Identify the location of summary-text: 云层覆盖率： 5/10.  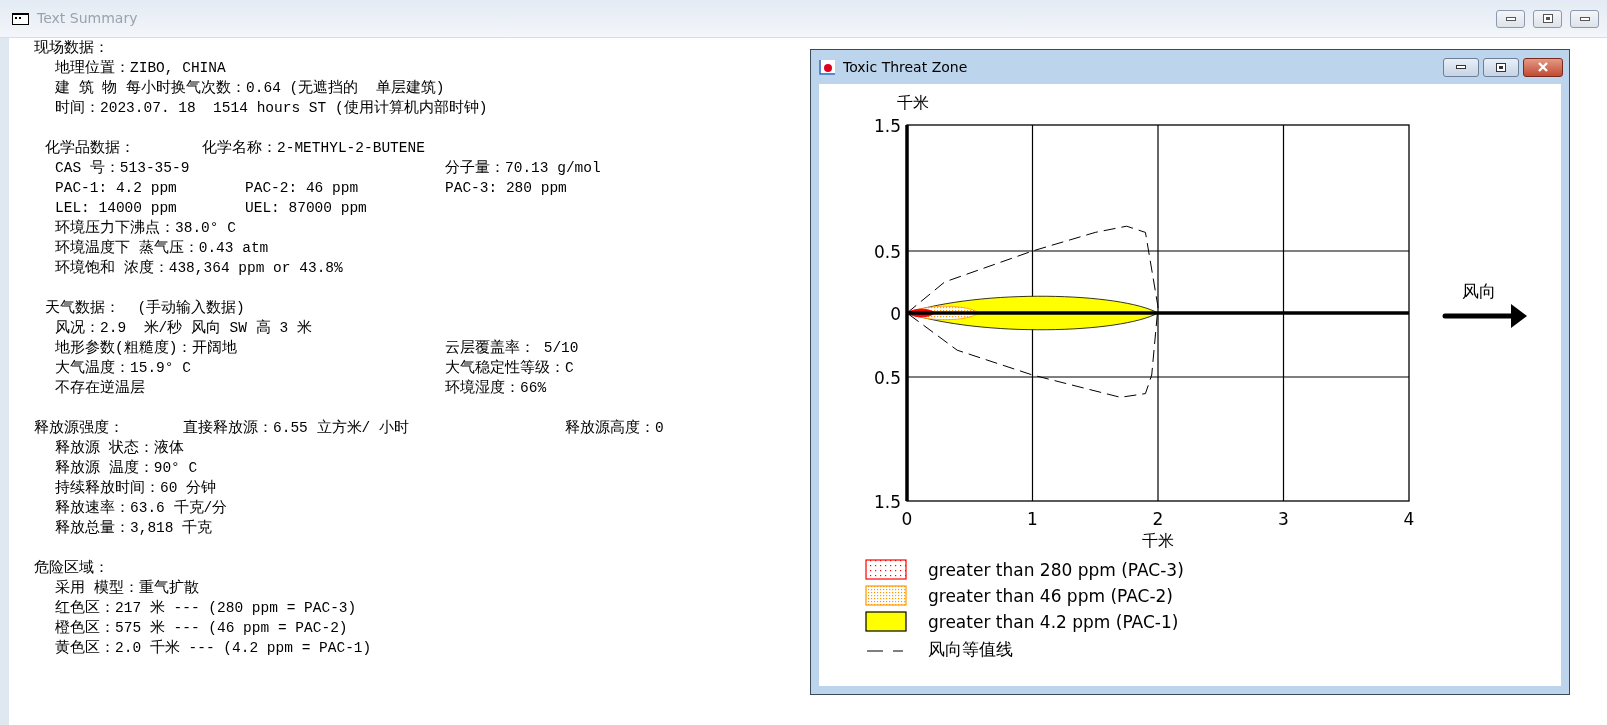
(512, 348).